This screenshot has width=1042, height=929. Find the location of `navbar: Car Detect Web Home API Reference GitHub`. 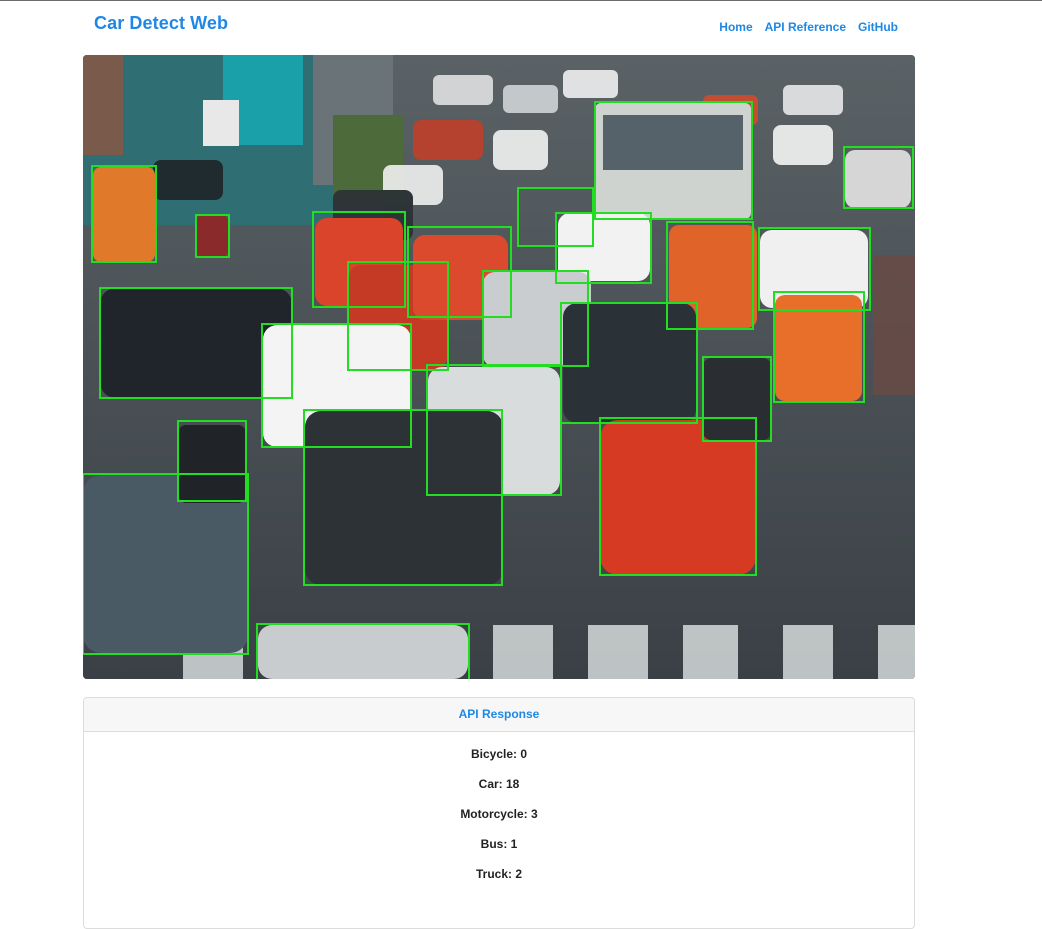

navbar: Car Detect Web Home API Reference GitHub is located at coordinates (521, 27).